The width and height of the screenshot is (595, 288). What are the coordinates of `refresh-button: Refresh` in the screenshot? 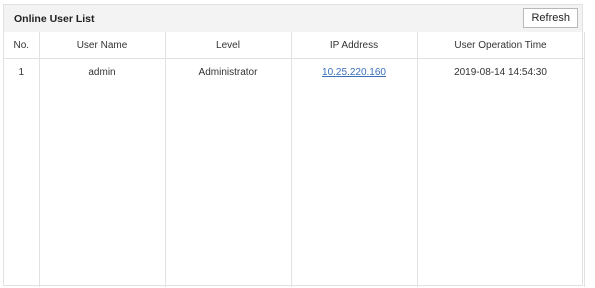 It's located at (550, 18).